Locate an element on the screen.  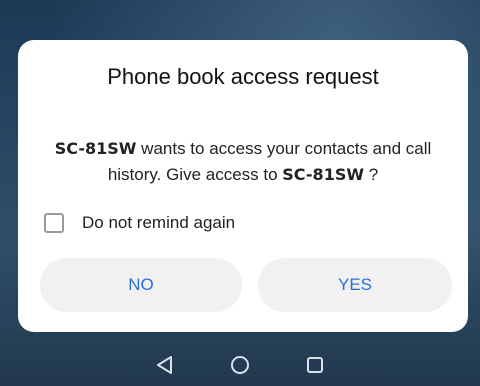
recents-button is located at coordinates (315, 365).